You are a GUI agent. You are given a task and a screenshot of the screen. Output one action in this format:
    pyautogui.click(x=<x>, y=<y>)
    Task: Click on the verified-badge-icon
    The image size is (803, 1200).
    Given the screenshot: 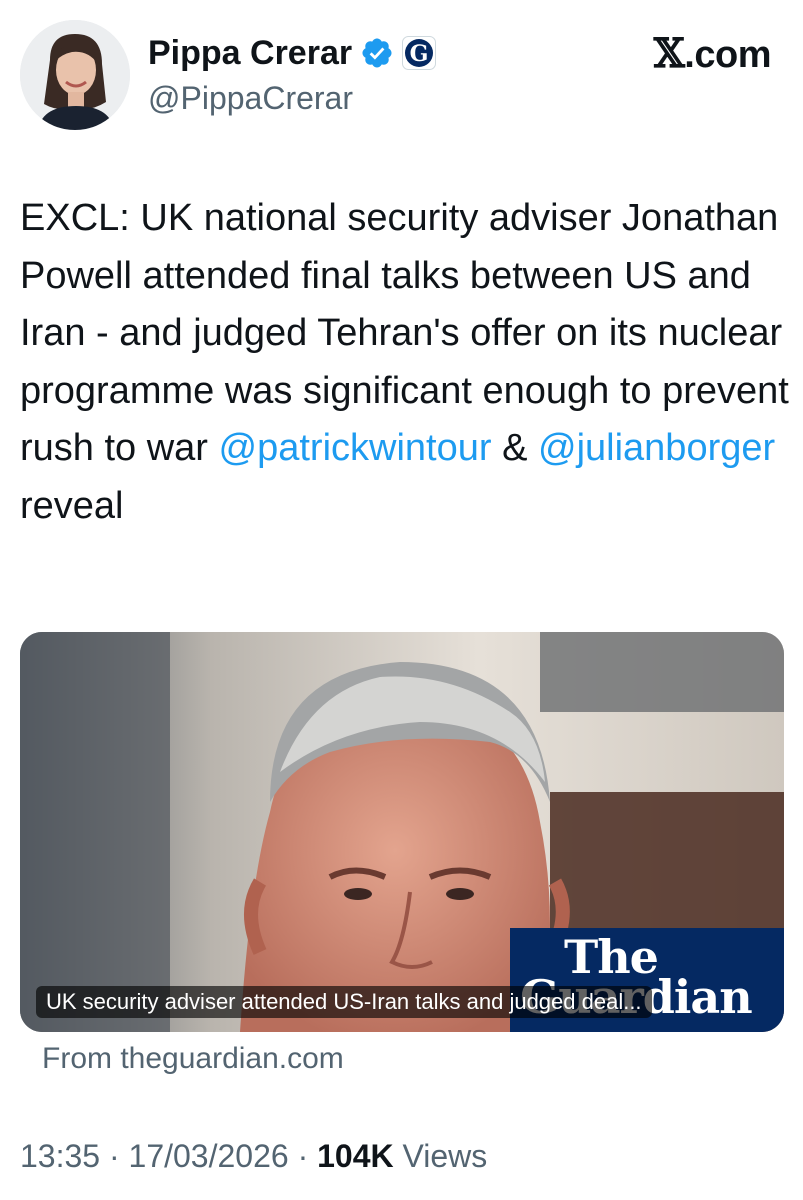 What is the action you would take?
    pyautogui.click(x=377, y=53)
    